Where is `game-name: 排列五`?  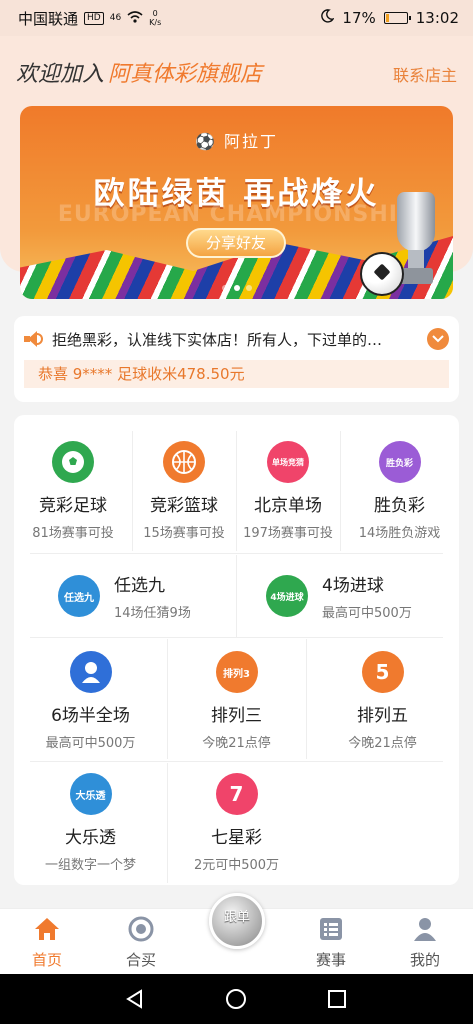 game-name: 排列五 is located at coordinates (382, 716).